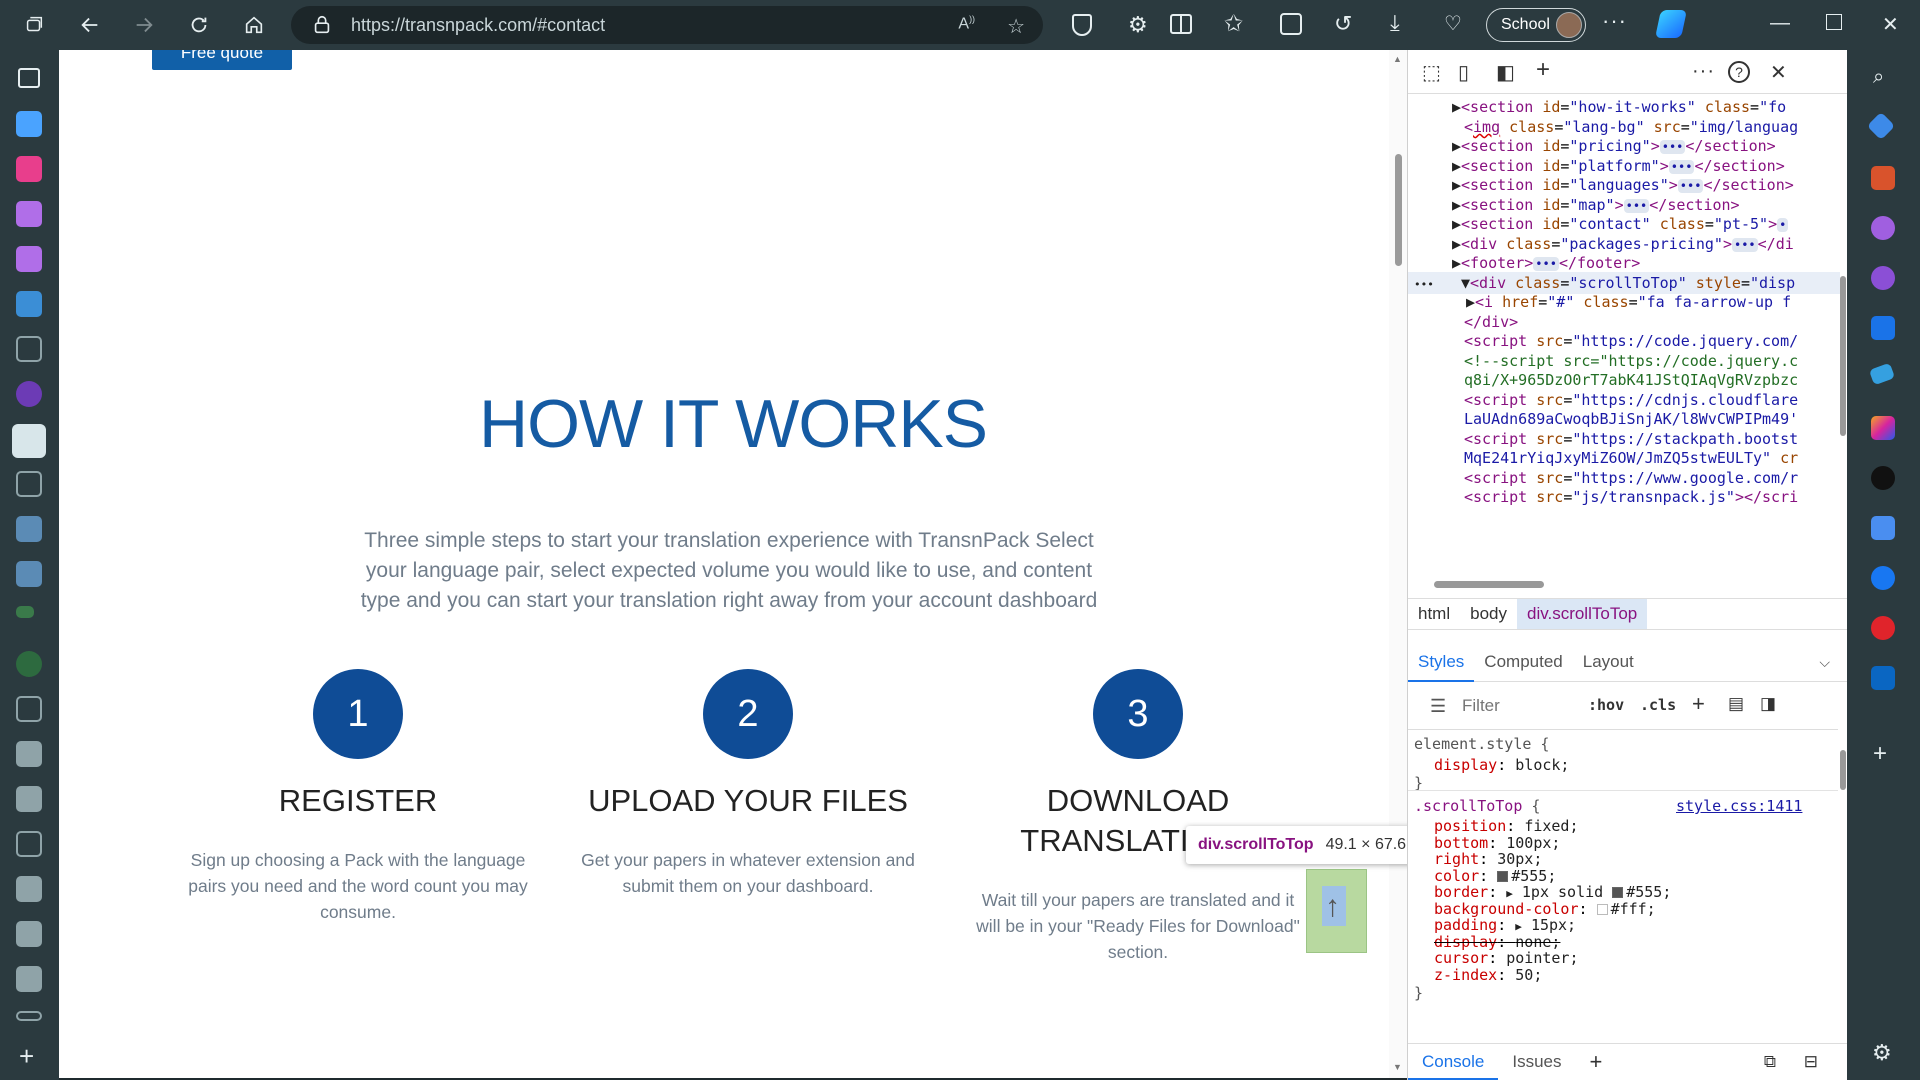 The width and height of the screenshot is (1920, 1080). I want to click on breadcrumb-html: html, so click(1434, 614).